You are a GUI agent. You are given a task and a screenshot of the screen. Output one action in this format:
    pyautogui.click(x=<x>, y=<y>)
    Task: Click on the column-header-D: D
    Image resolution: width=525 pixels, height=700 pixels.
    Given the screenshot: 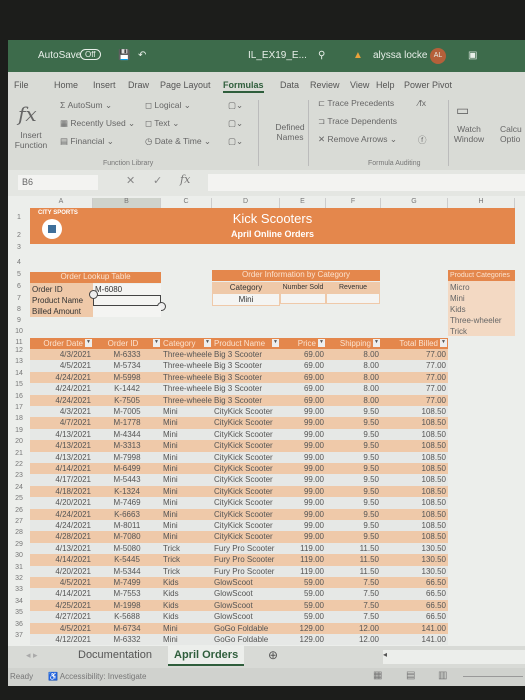 What is the action you would take?
    pyautogui.click(x=246, y=203)
    